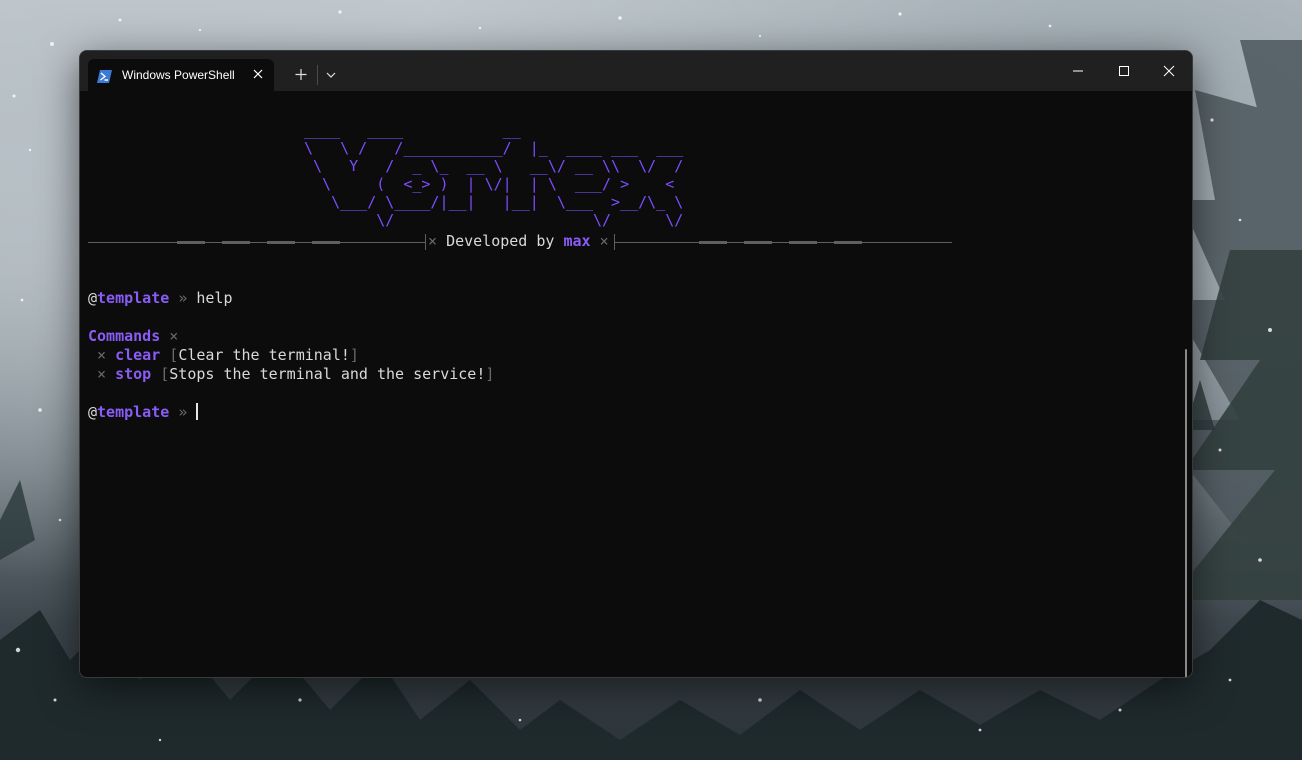 The width and height of the screenshot is (1302, 760). I want to click on close-window-icon, so click(1169, 71).